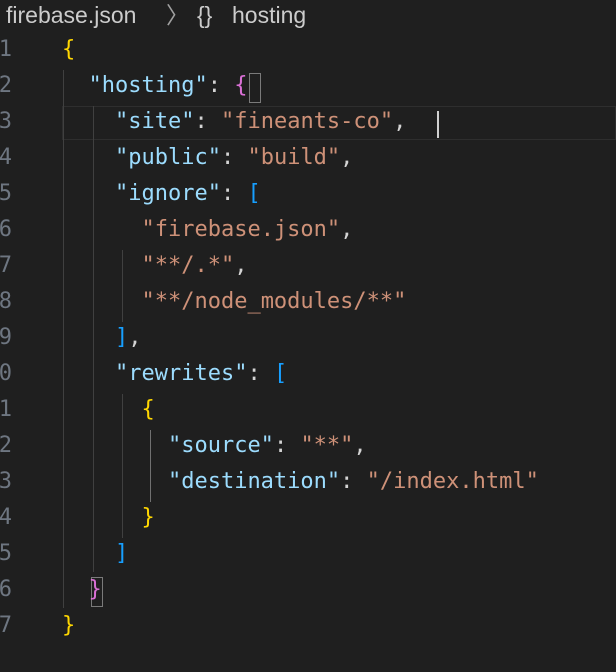 The height and width of the screenshot is (672, 616). What do you see at coordinates (308, 50) in the screenshot?
I see `code-line: 1{` at bounding box center [308, 50].